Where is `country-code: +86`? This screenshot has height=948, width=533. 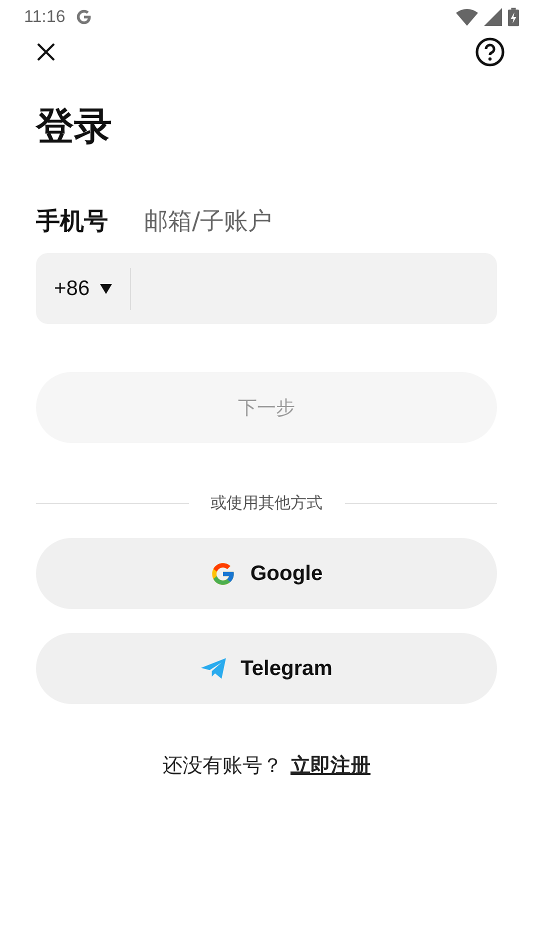
country-code: +86 is located at coordinates (72, 288).